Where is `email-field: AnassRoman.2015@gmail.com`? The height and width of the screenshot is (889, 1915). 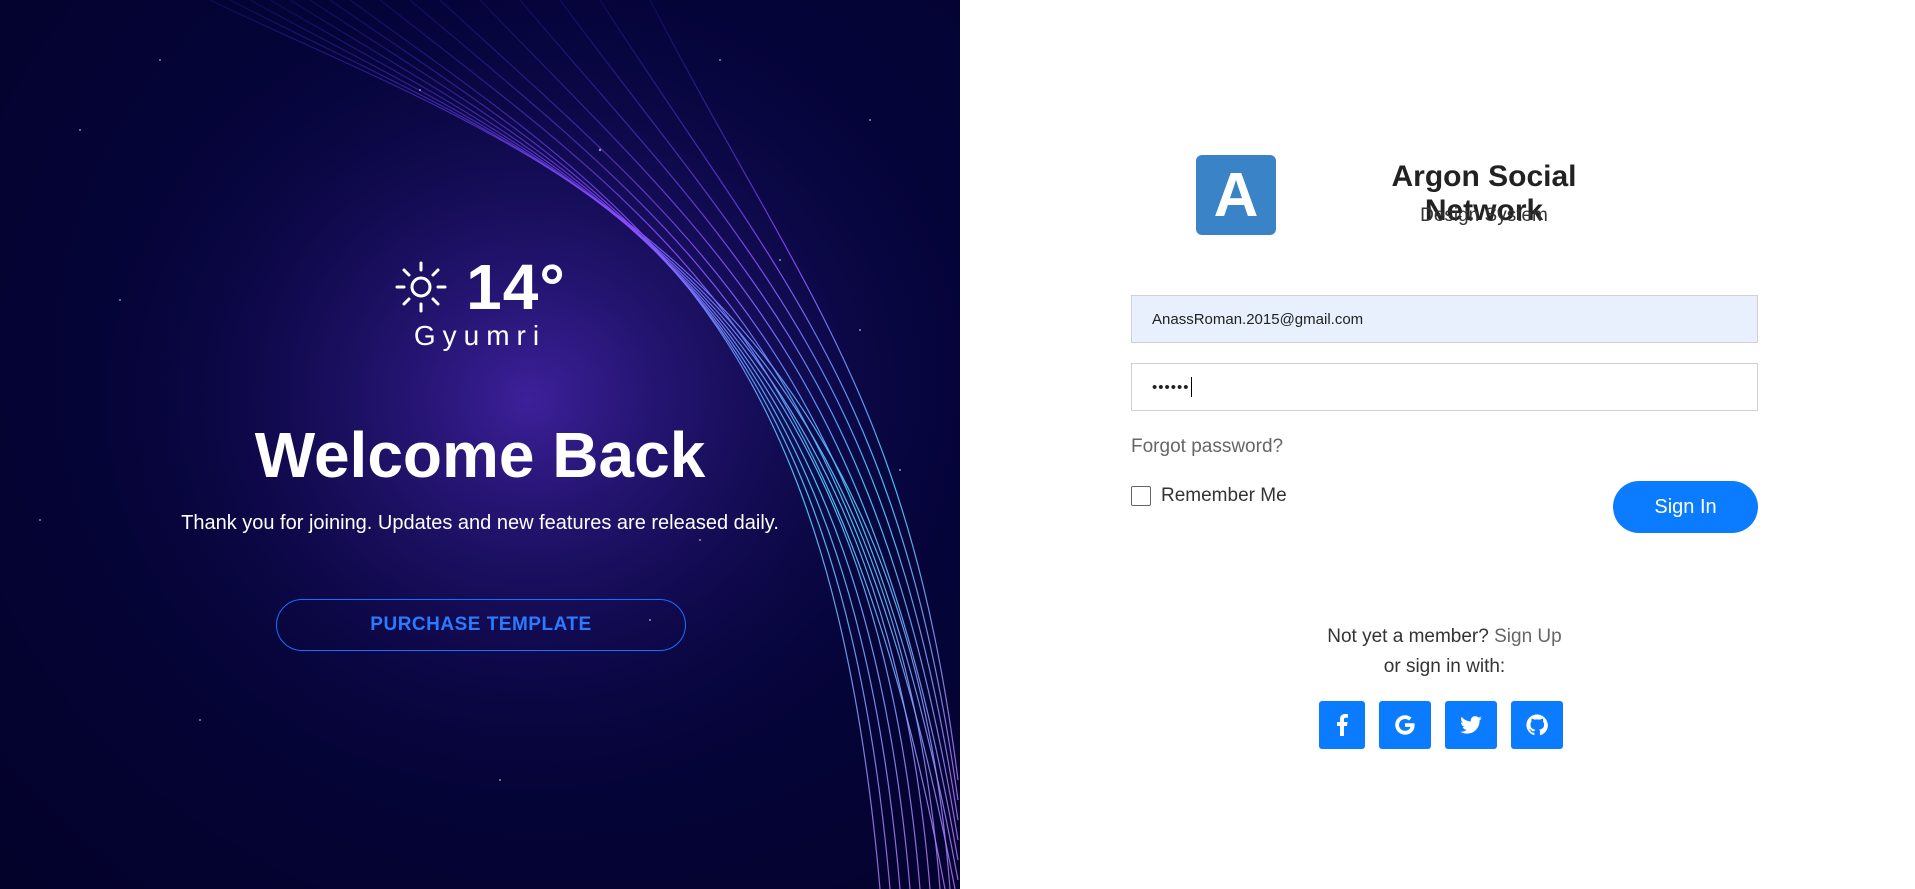 email-field: AnassRoman.2015@gmail.com is located at coordinates (1444, 319).